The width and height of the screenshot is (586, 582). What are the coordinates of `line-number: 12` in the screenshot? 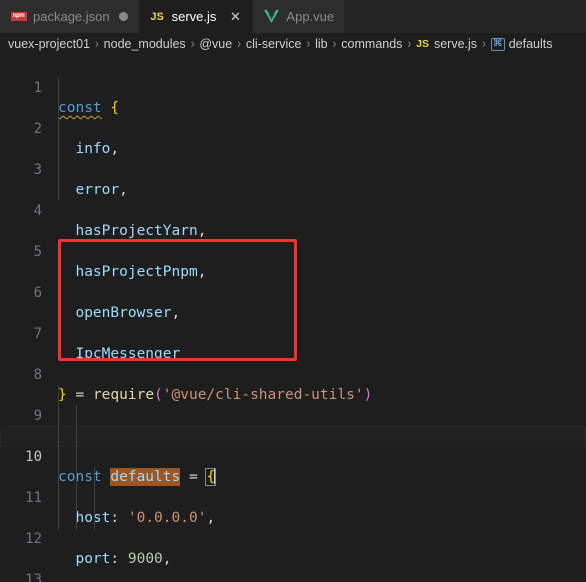 It's located at (33, 538).